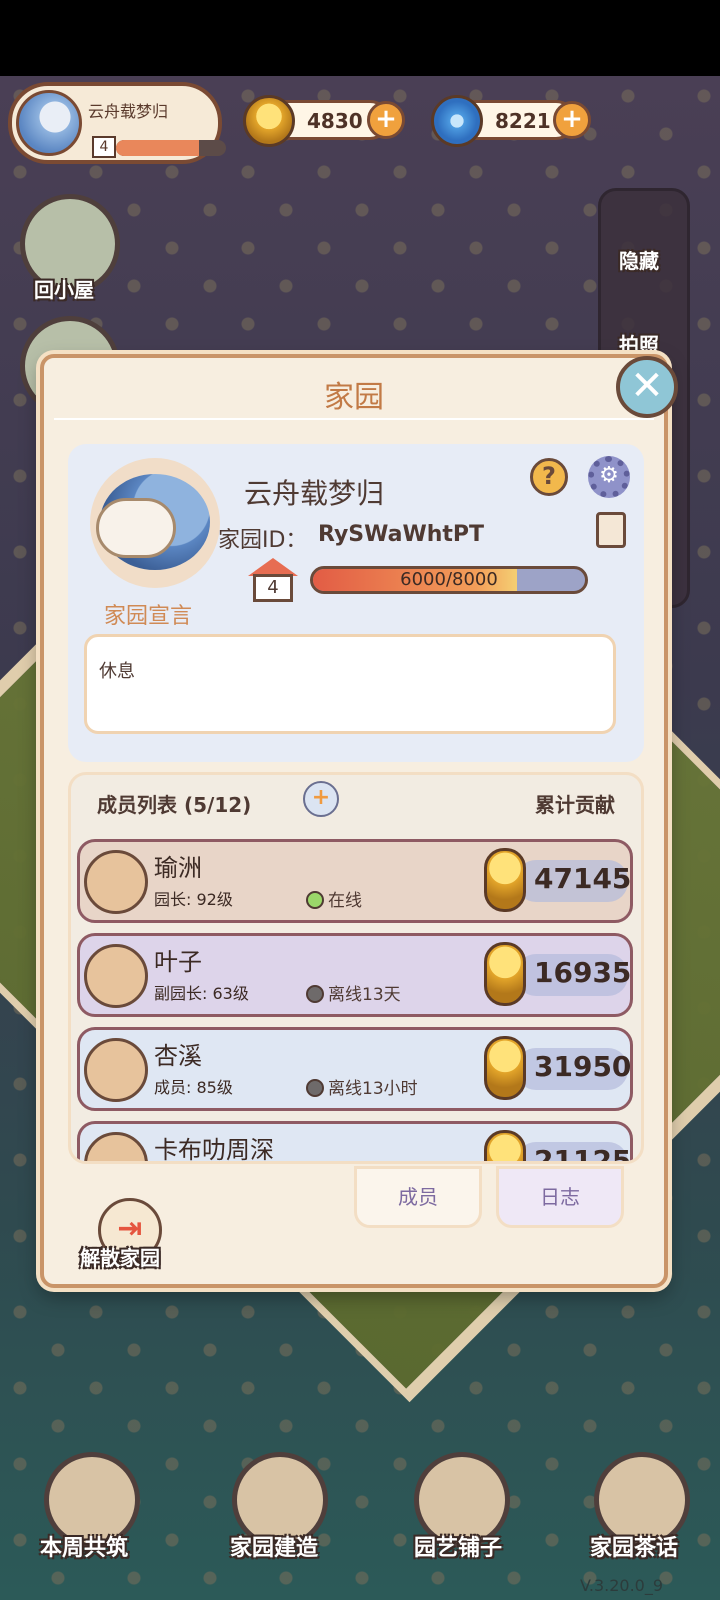 The height and width of the screenshot is (1600, 720). What do you see at coordinates (174, 805) in the screenshot?
I see `member-list-label: 成员列表 (5/12)` at bounding box center [174, 805].